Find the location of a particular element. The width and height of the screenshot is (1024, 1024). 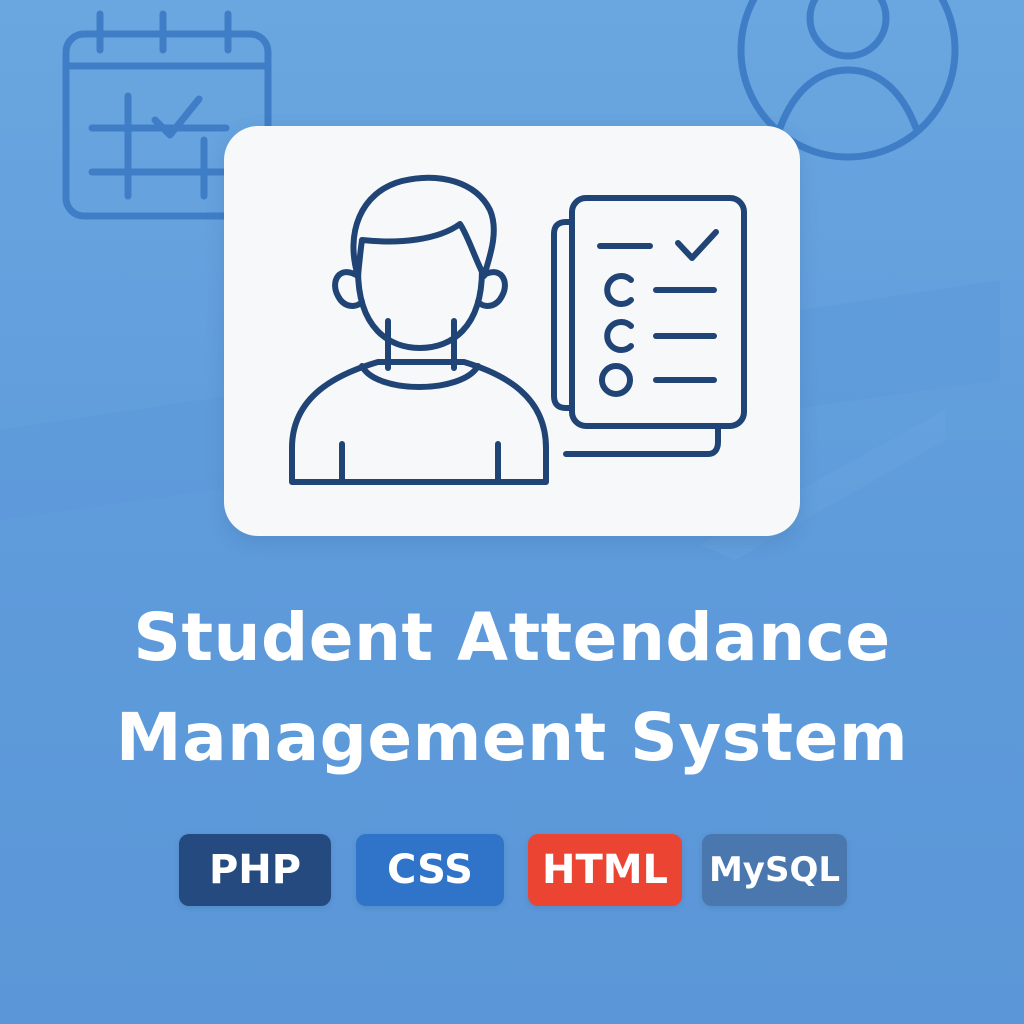

html-badge: HTML is located at coordinates (605, 870).